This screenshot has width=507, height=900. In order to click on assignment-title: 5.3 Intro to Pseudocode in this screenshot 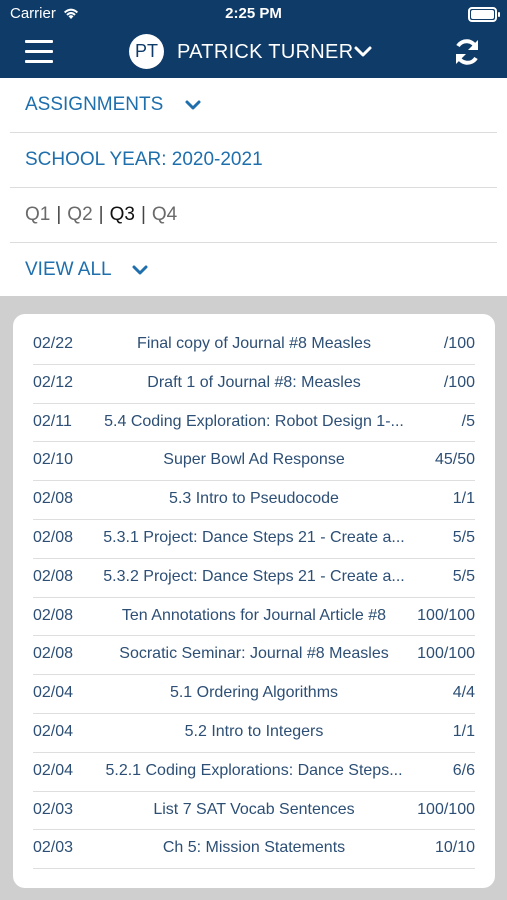, I will do `click(254, 499)`.